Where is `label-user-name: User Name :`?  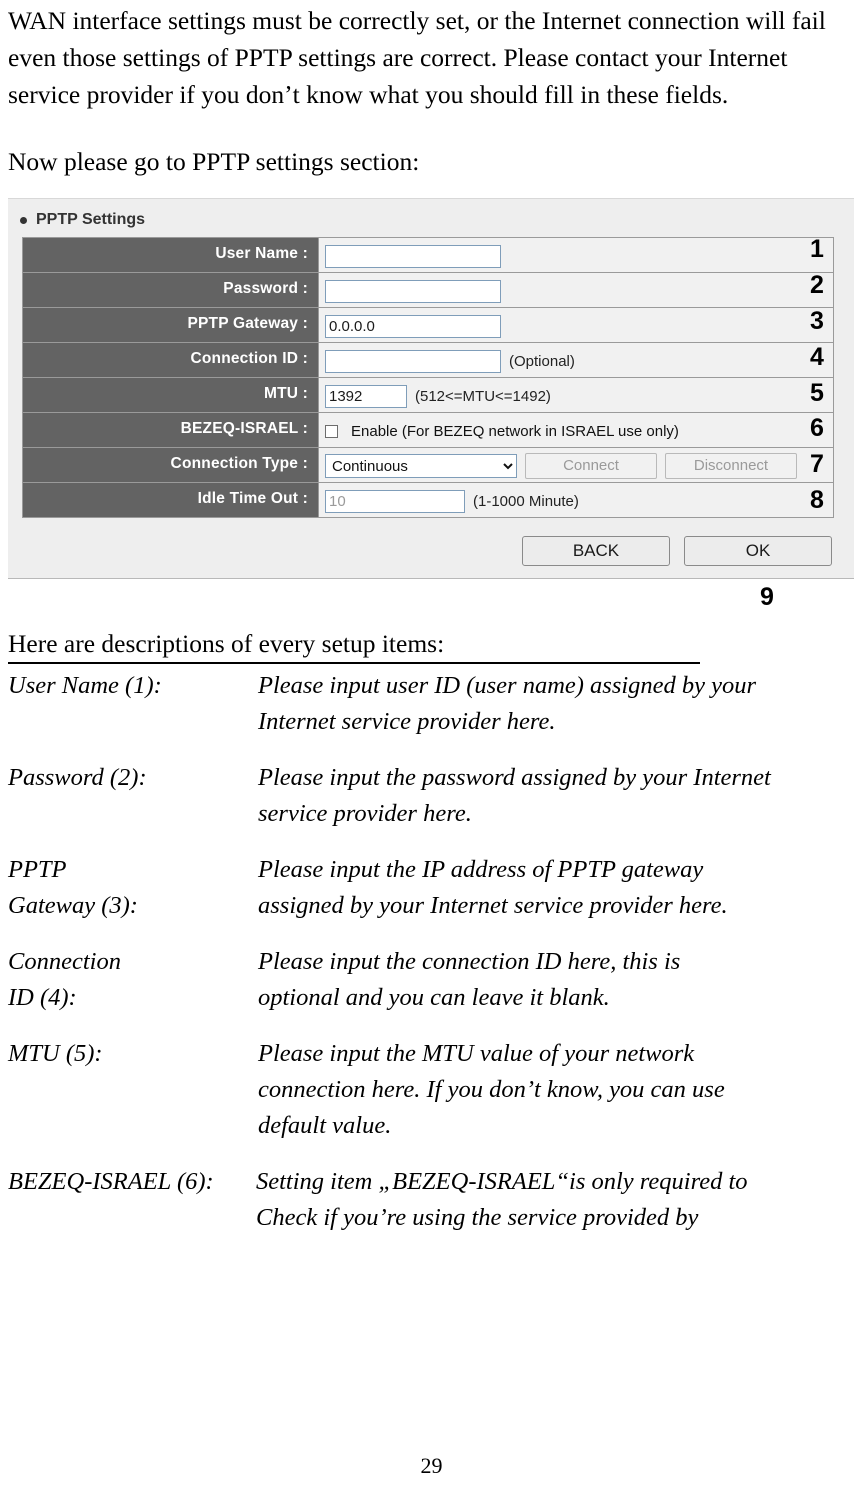
label-user-name: User Name : is located at coordinates (171, 255).